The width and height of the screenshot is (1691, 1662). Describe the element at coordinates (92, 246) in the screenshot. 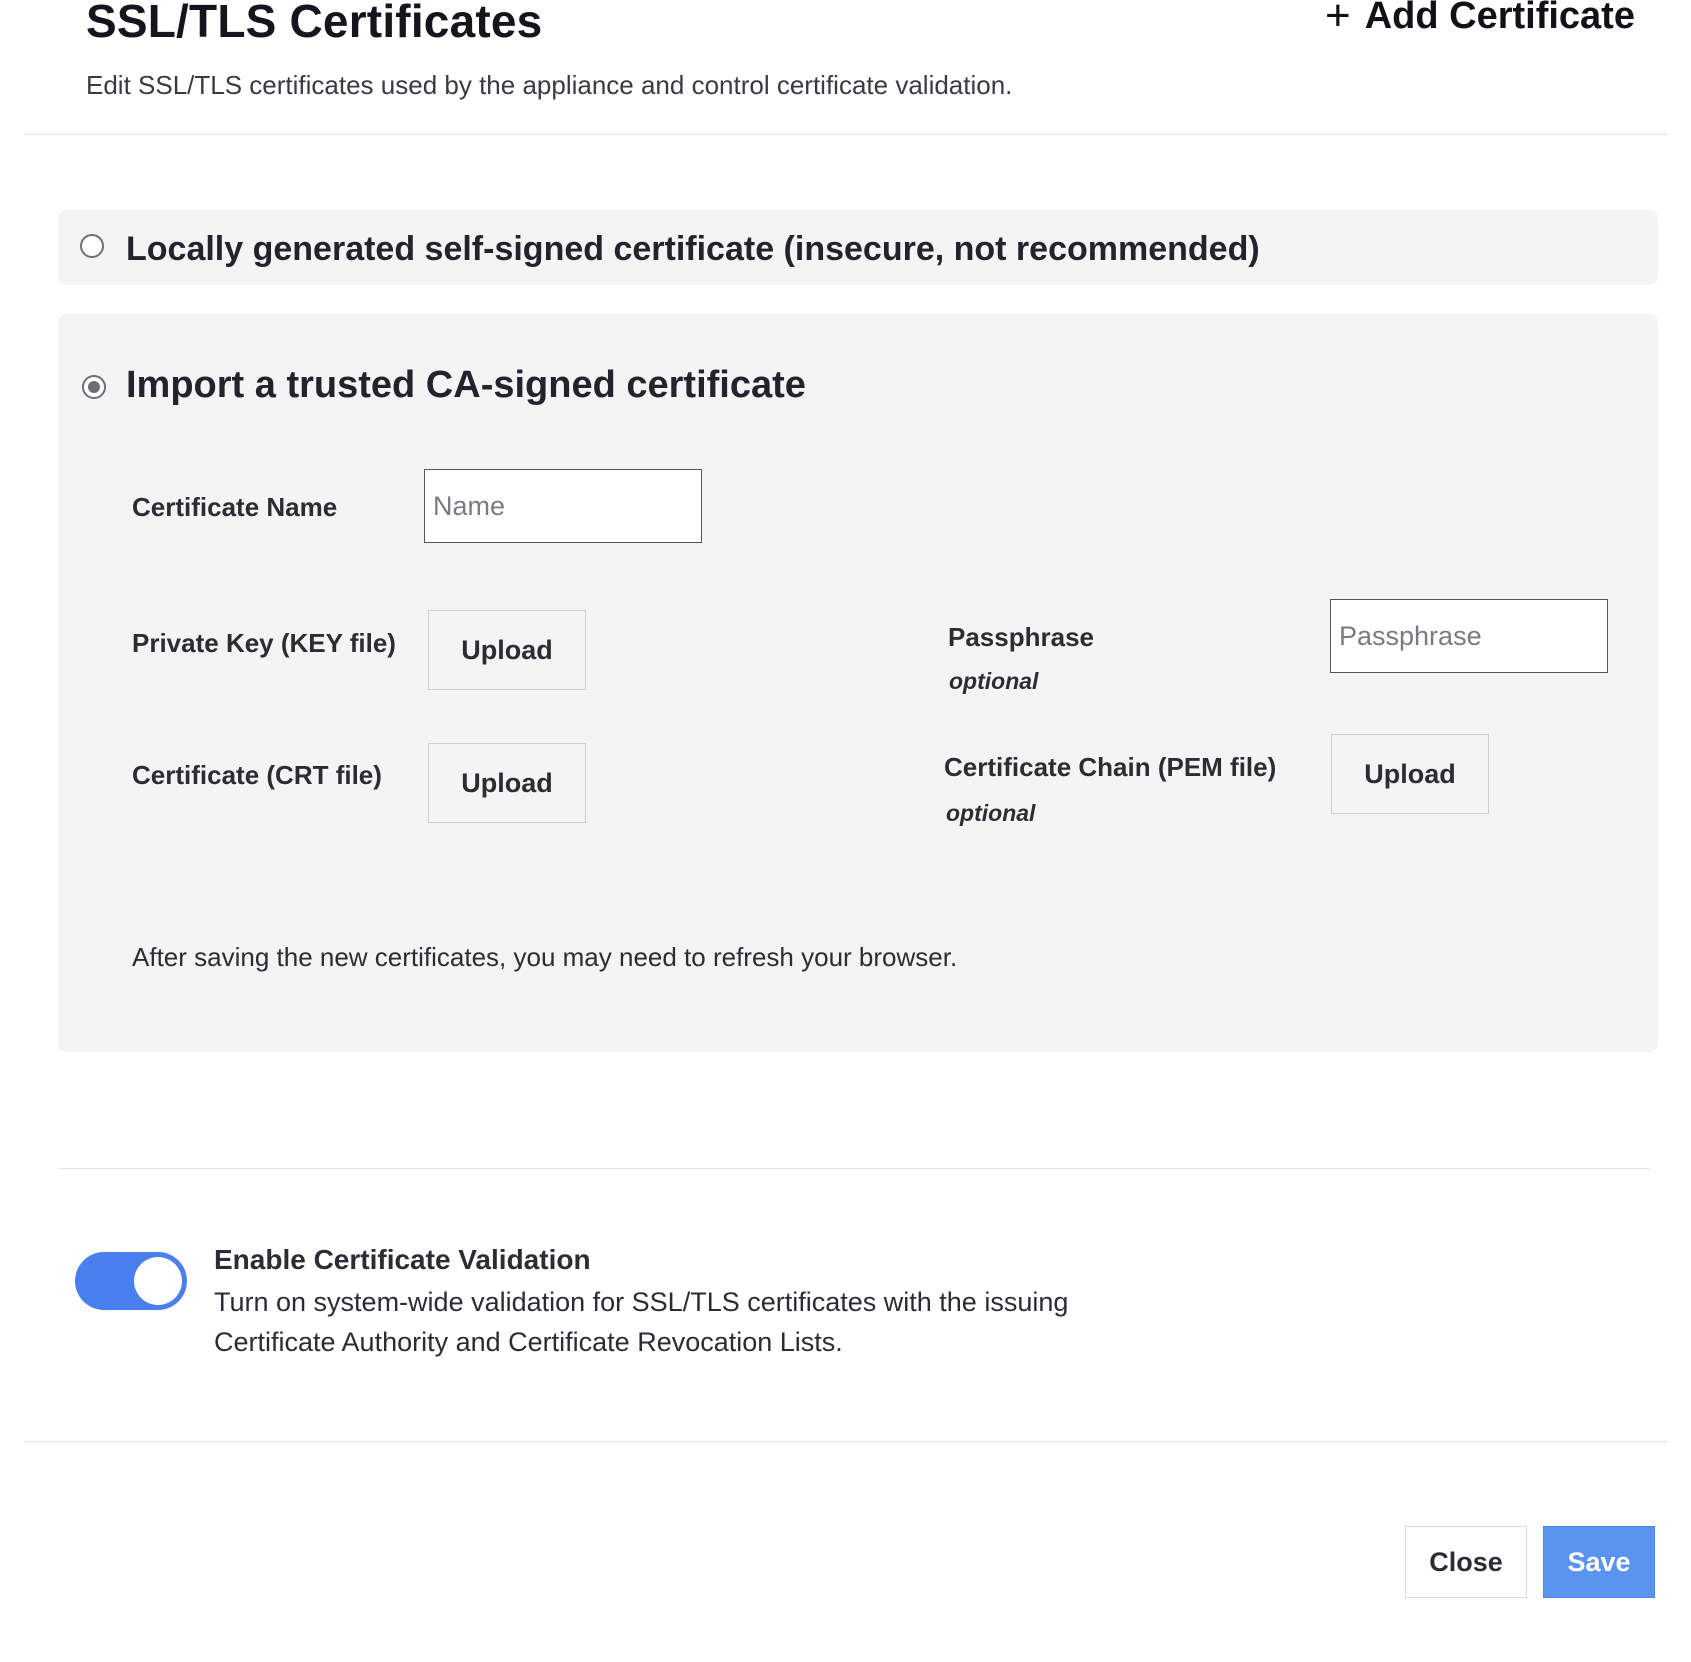

I see `self-signed-radio` at that location.